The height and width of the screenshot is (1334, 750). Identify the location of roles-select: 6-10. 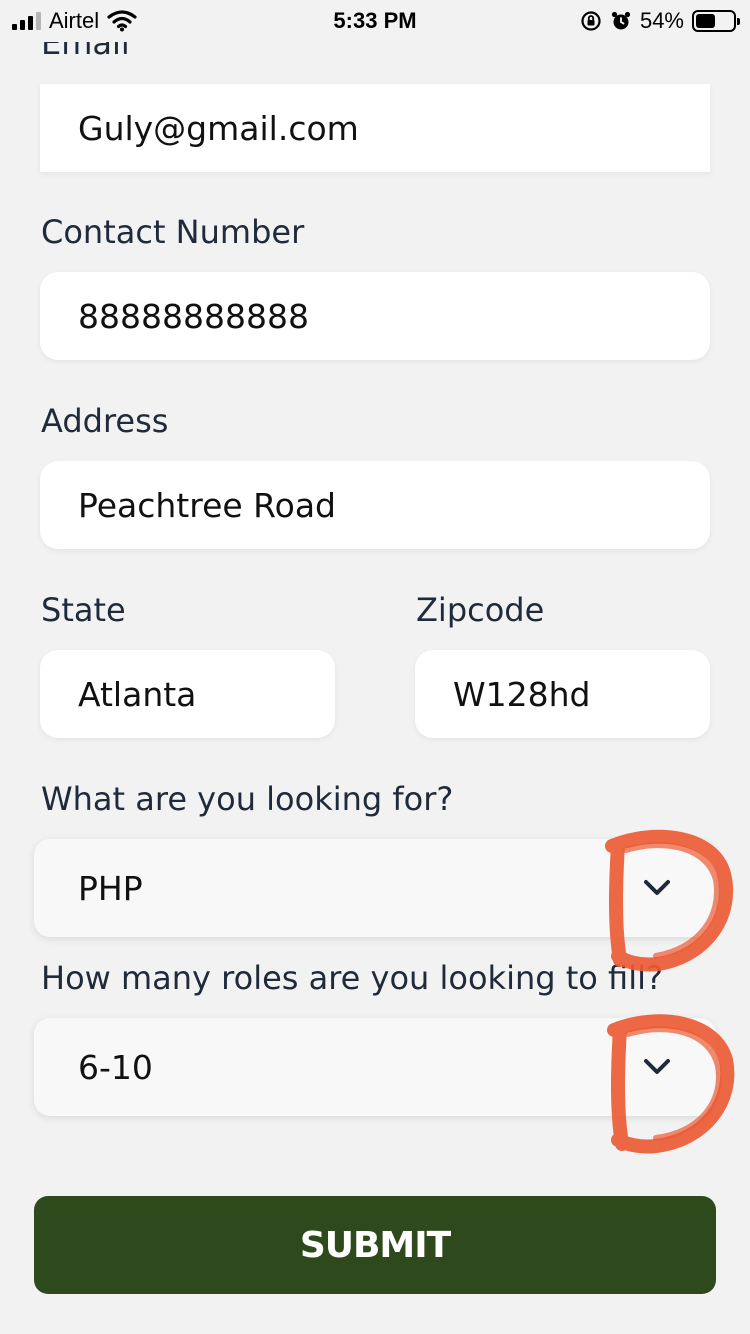
(375, 1067).